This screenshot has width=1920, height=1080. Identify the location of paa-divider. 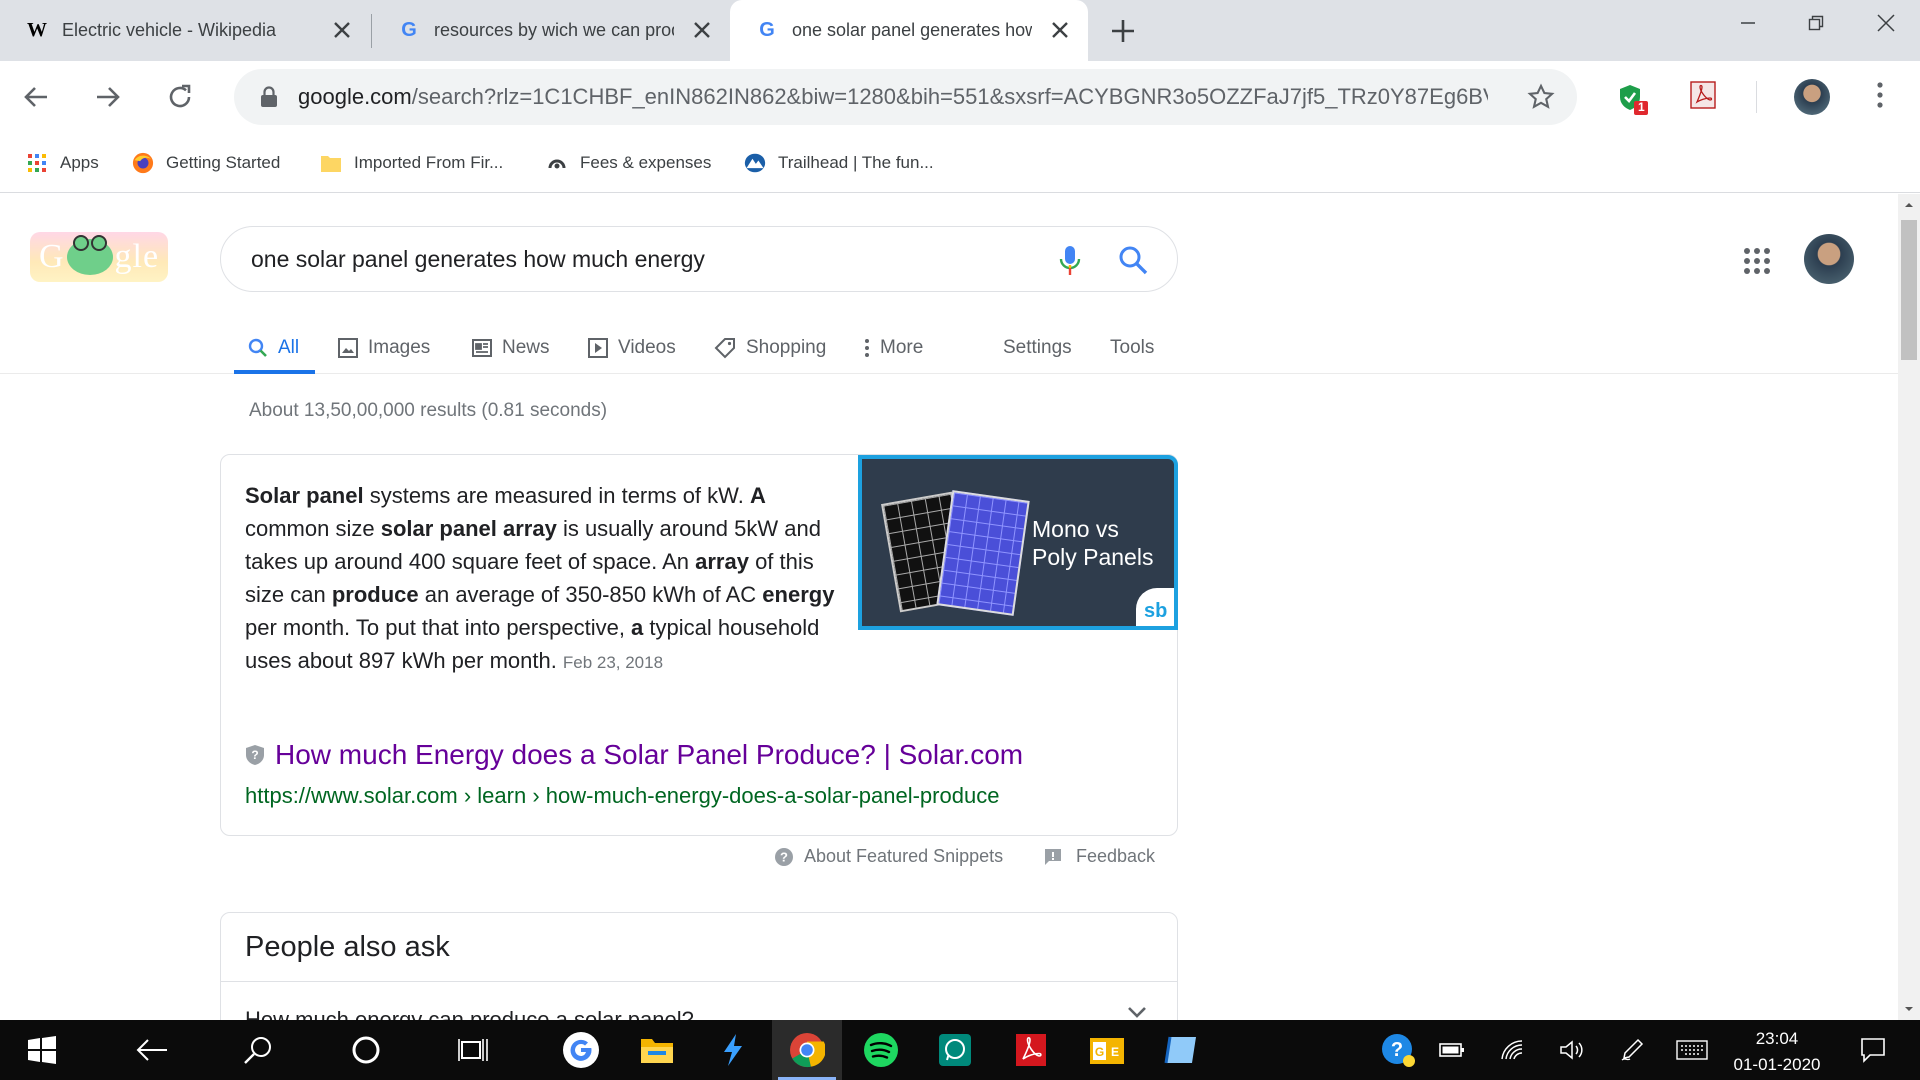
(699, 981).